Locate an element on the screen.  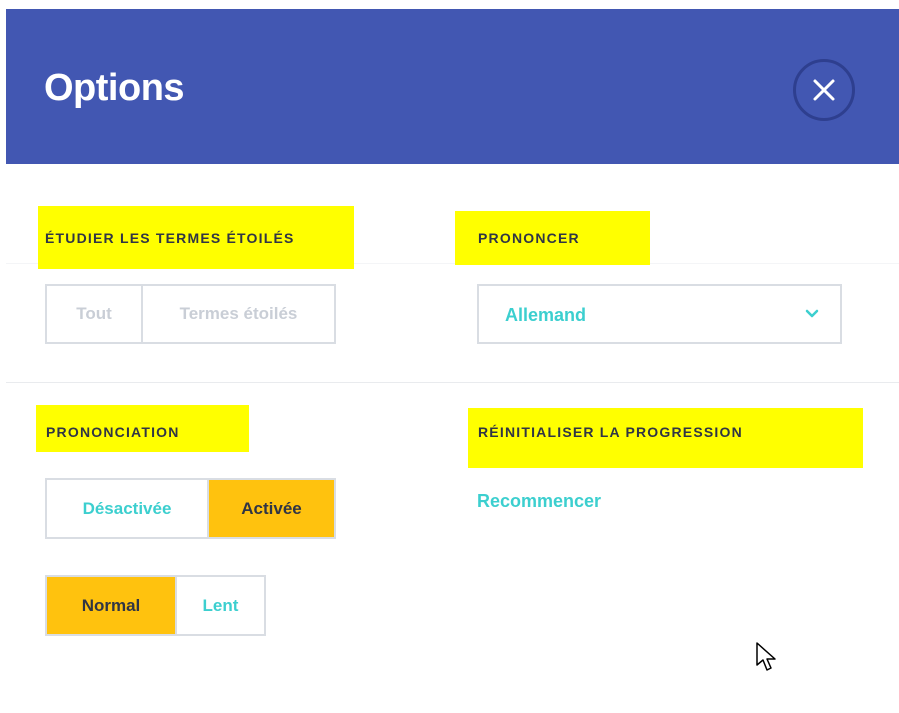
pronounce-label: PRONONCER is located at coordinates (529, 238).